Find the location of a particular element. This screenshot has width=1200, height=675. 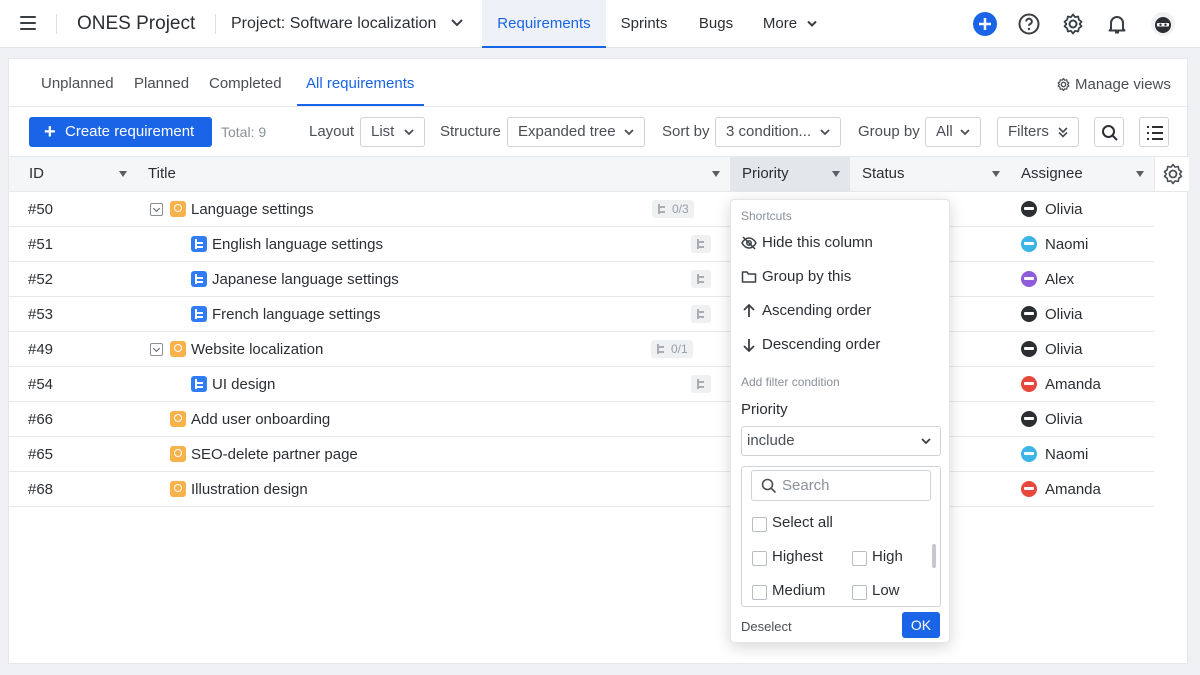

option-medium-checkbox: Medium is located at coordinates (788, 591).